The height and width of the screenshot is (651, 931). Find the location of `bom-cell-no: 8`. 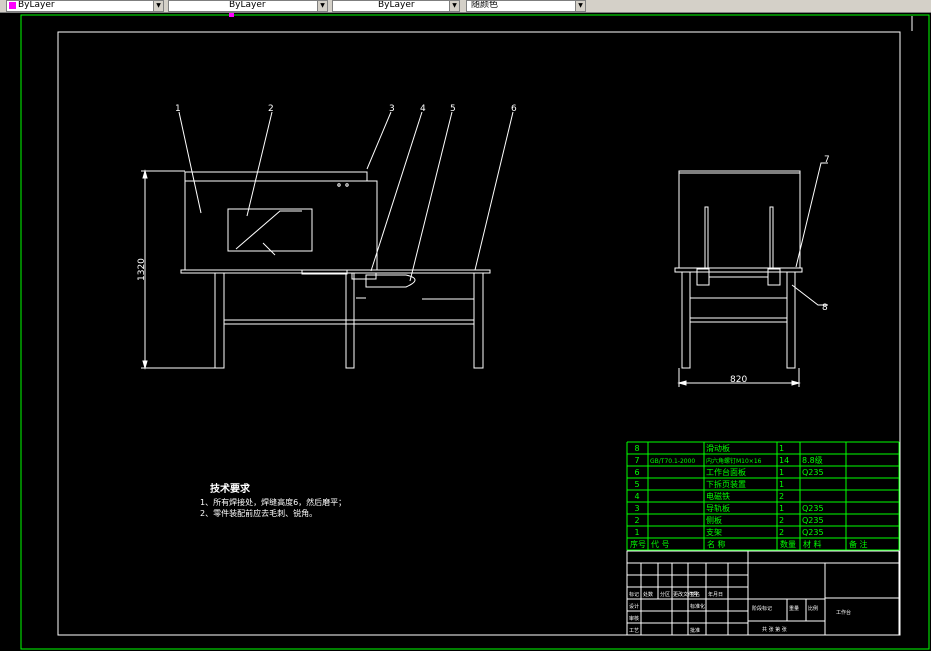

bom-cell-no: 8 is located at coordinates (637, 448).